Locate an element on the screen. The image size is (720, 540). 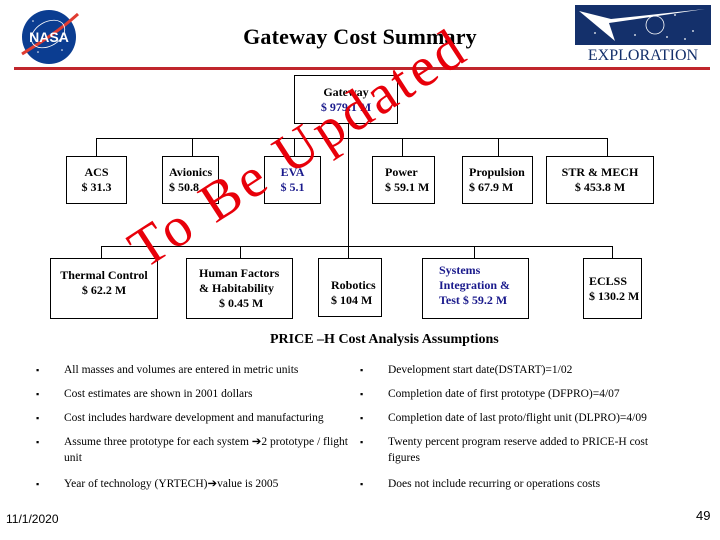
node-name-2: Integration & is located at coordinates (474, 285).